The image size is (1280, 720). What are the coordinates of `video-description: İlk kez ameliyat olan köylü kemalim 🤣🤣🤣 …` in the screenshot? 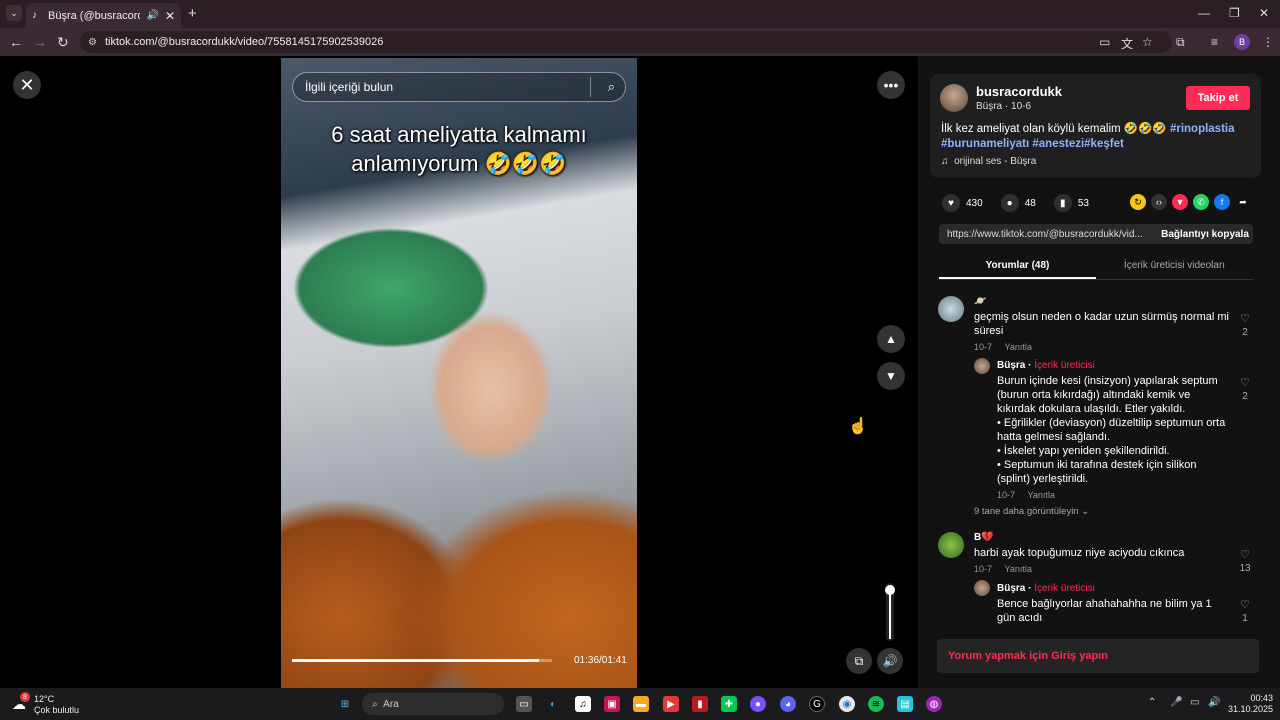 It's located at (1096, 137).